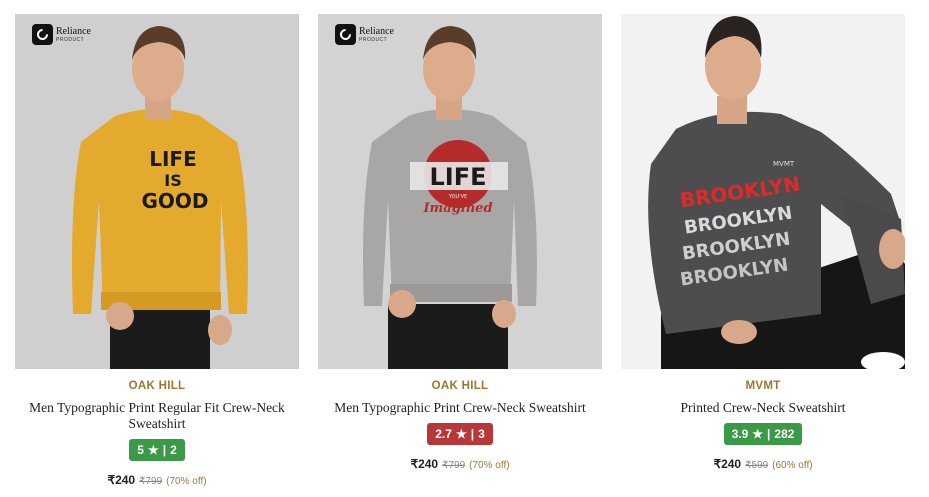  What do you see at coordinates (457, 208) in the screenshot?
I see `svg-text: Imagined` at bounding box center [457, 208].